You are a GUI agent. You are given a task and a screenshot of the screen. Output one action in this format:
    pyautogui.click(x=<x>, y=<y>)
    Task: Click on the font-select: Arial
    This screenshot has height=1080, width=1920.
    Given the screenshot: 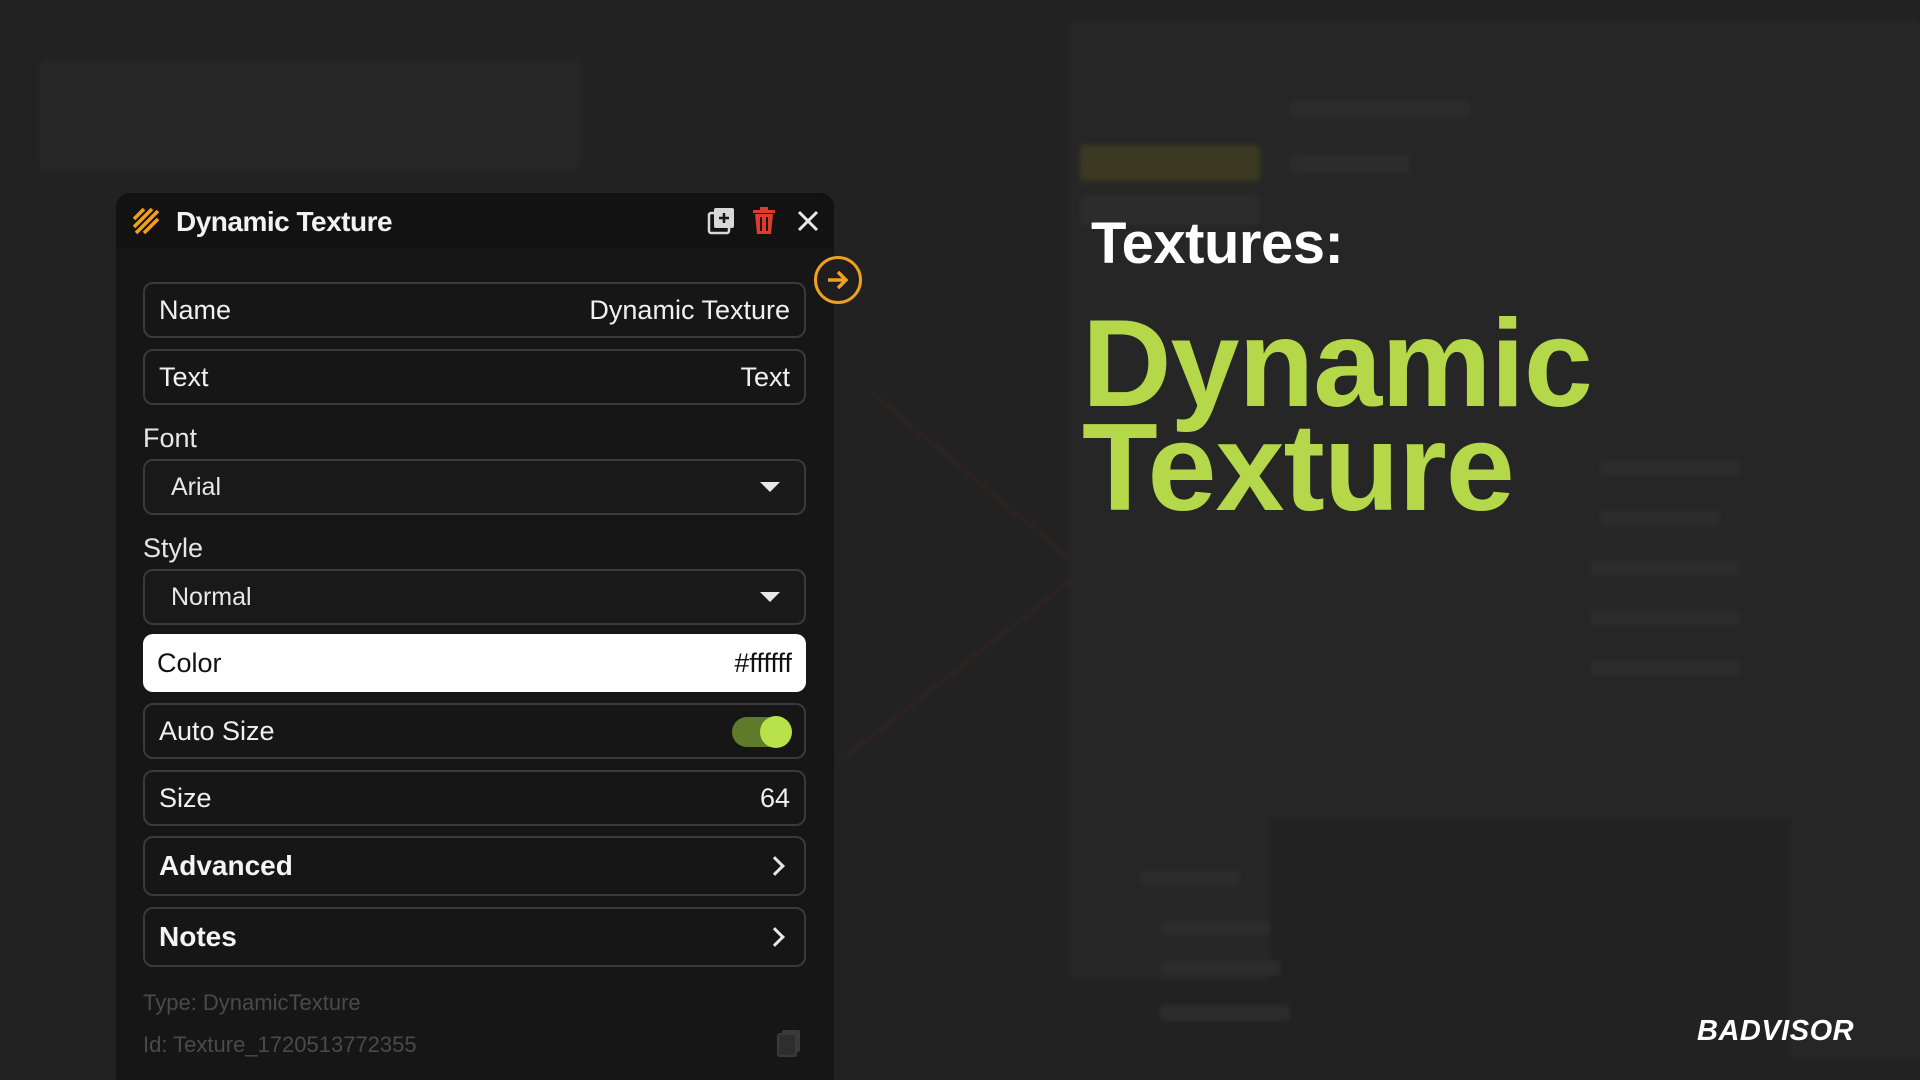 What is the action you would take?
    pyautogui.click(x=474, y=487)
    